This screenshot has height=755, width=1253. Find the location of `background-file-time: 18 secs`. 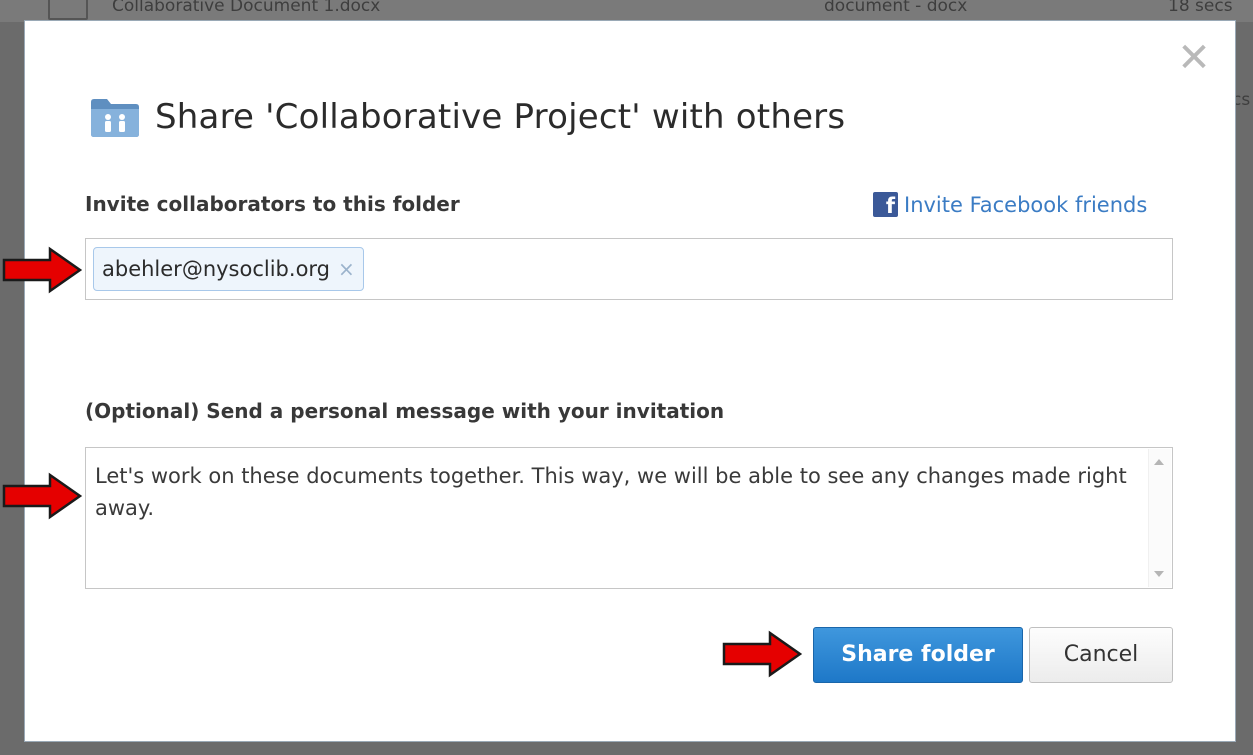

background-file-time: 18 secs is located at coordinates (1200, 8).